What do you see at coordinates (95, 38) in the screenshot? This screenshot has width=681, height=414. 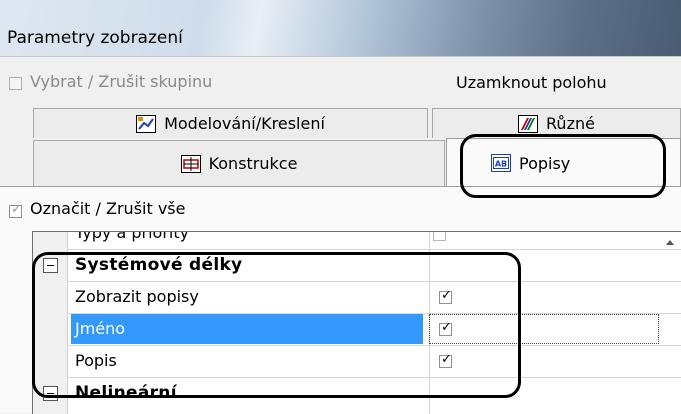 I see `window-title: Parametry zobrazení` at bounding box center [95, 38].